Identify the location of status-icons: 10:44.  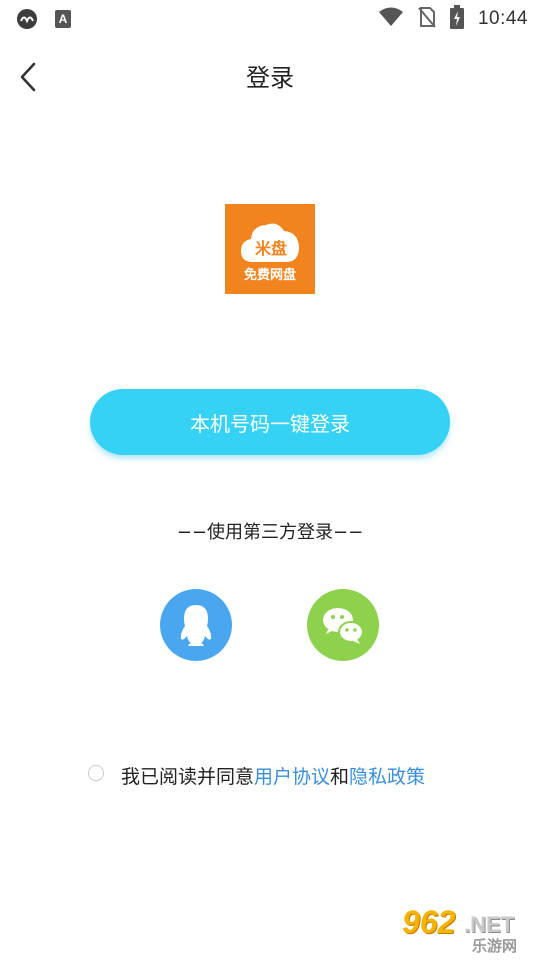
(453, 19).